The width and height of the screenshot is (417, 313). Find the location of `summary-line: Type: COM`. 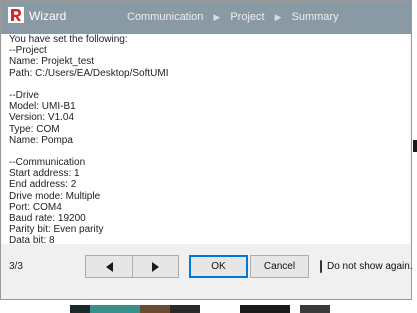

summary-line: Type: COM is located at coordinates (34, 129).